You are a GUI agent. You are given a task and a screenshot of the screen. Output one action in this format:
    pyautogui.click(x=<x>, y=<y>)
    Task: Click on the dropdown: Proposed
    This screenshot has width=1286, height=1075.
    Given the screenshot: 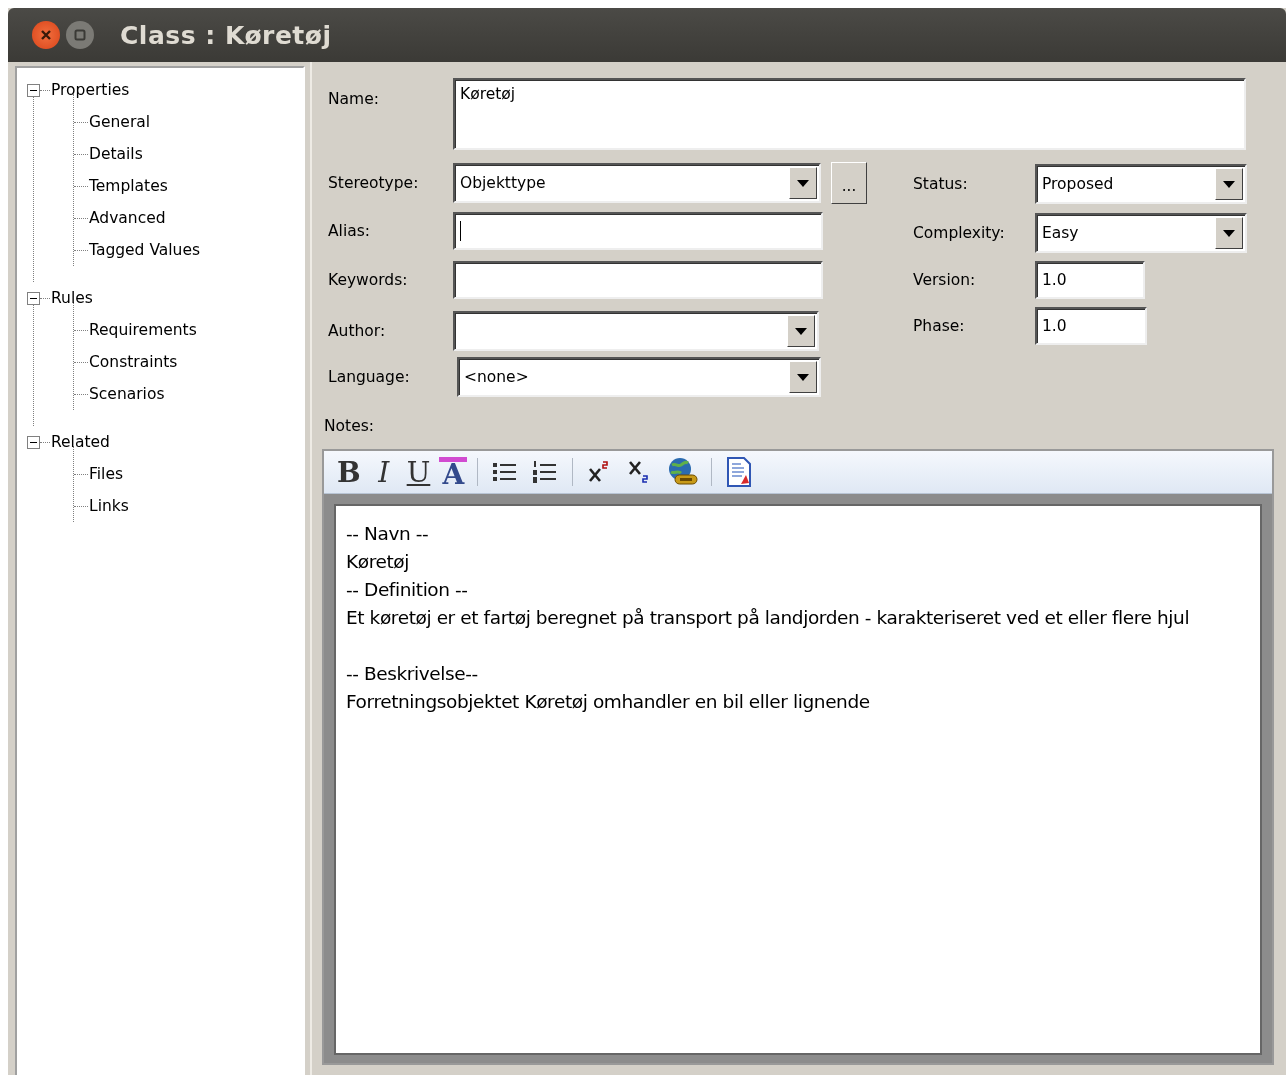 What is the action you would take?
    pyautogui.click(x=1141, y=184)
    